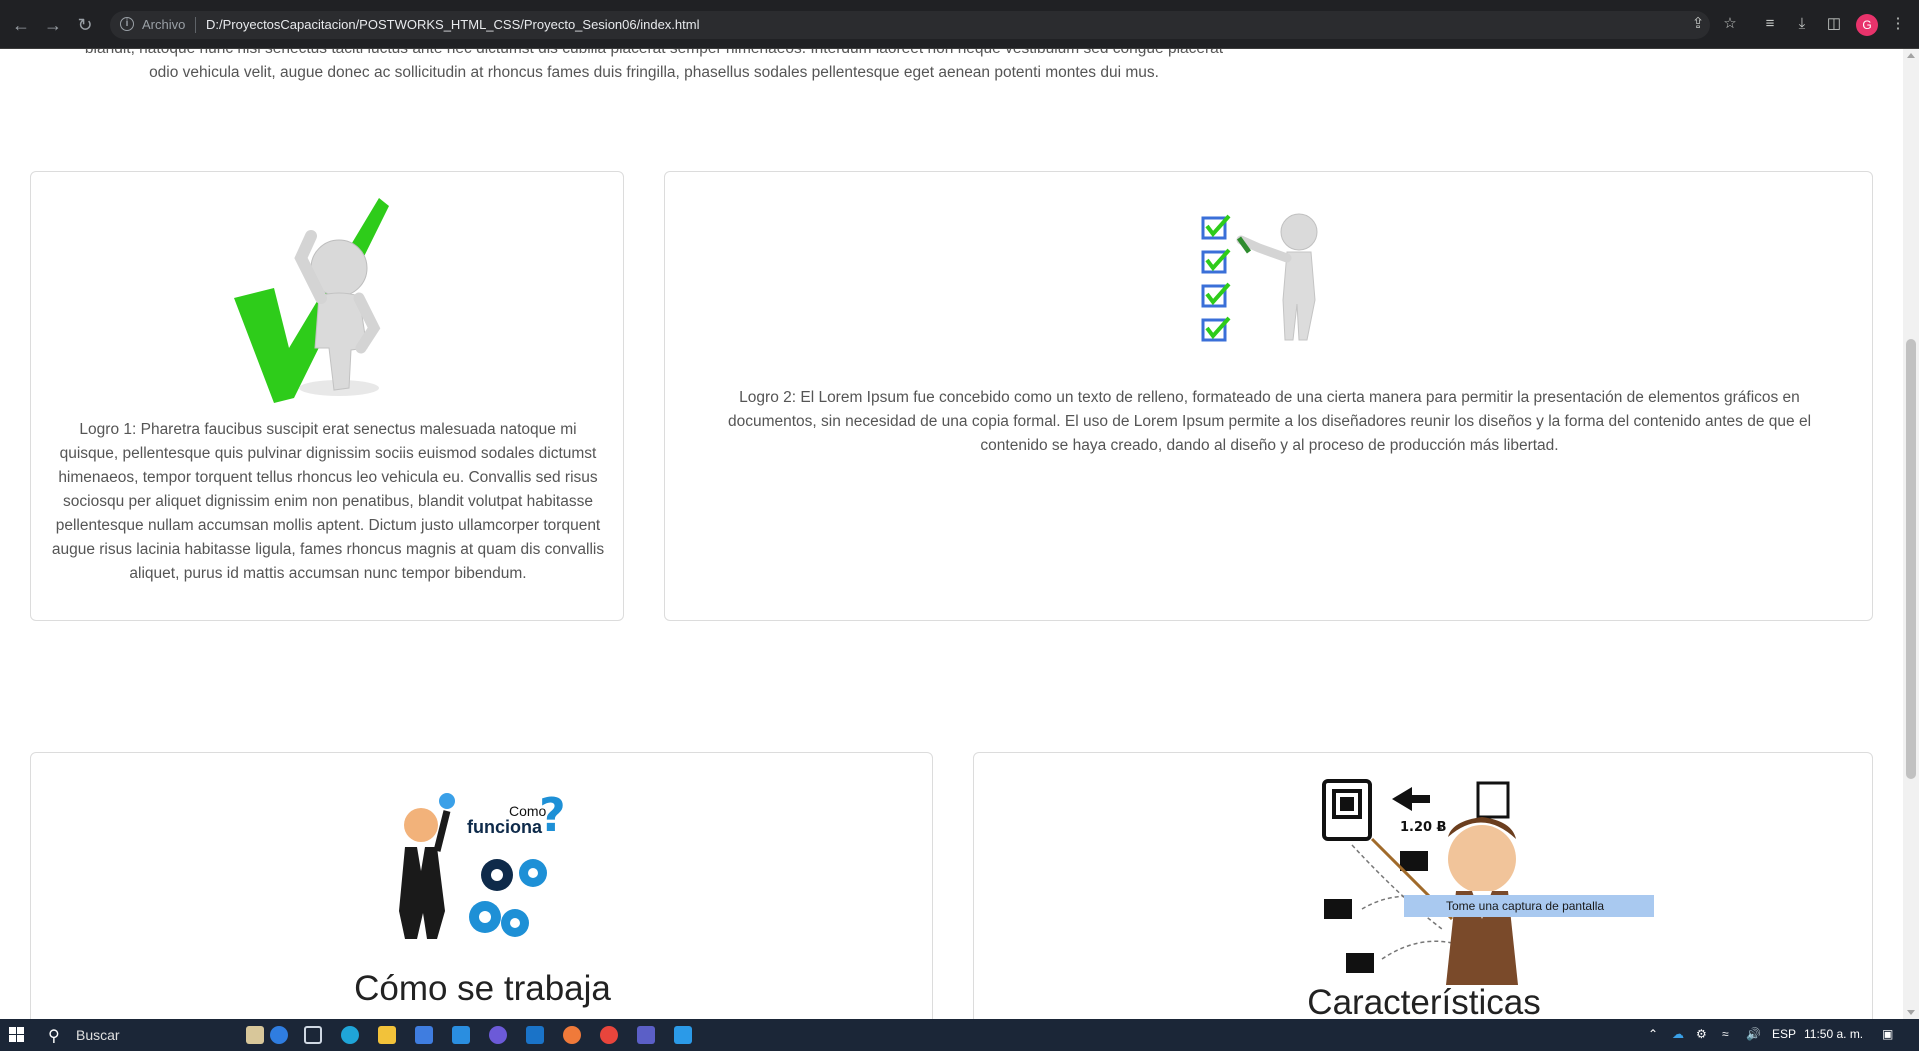 This screenshot has height=1051, width=1919. I want to click on back-arrow-icon: ←, so click(21, 25).